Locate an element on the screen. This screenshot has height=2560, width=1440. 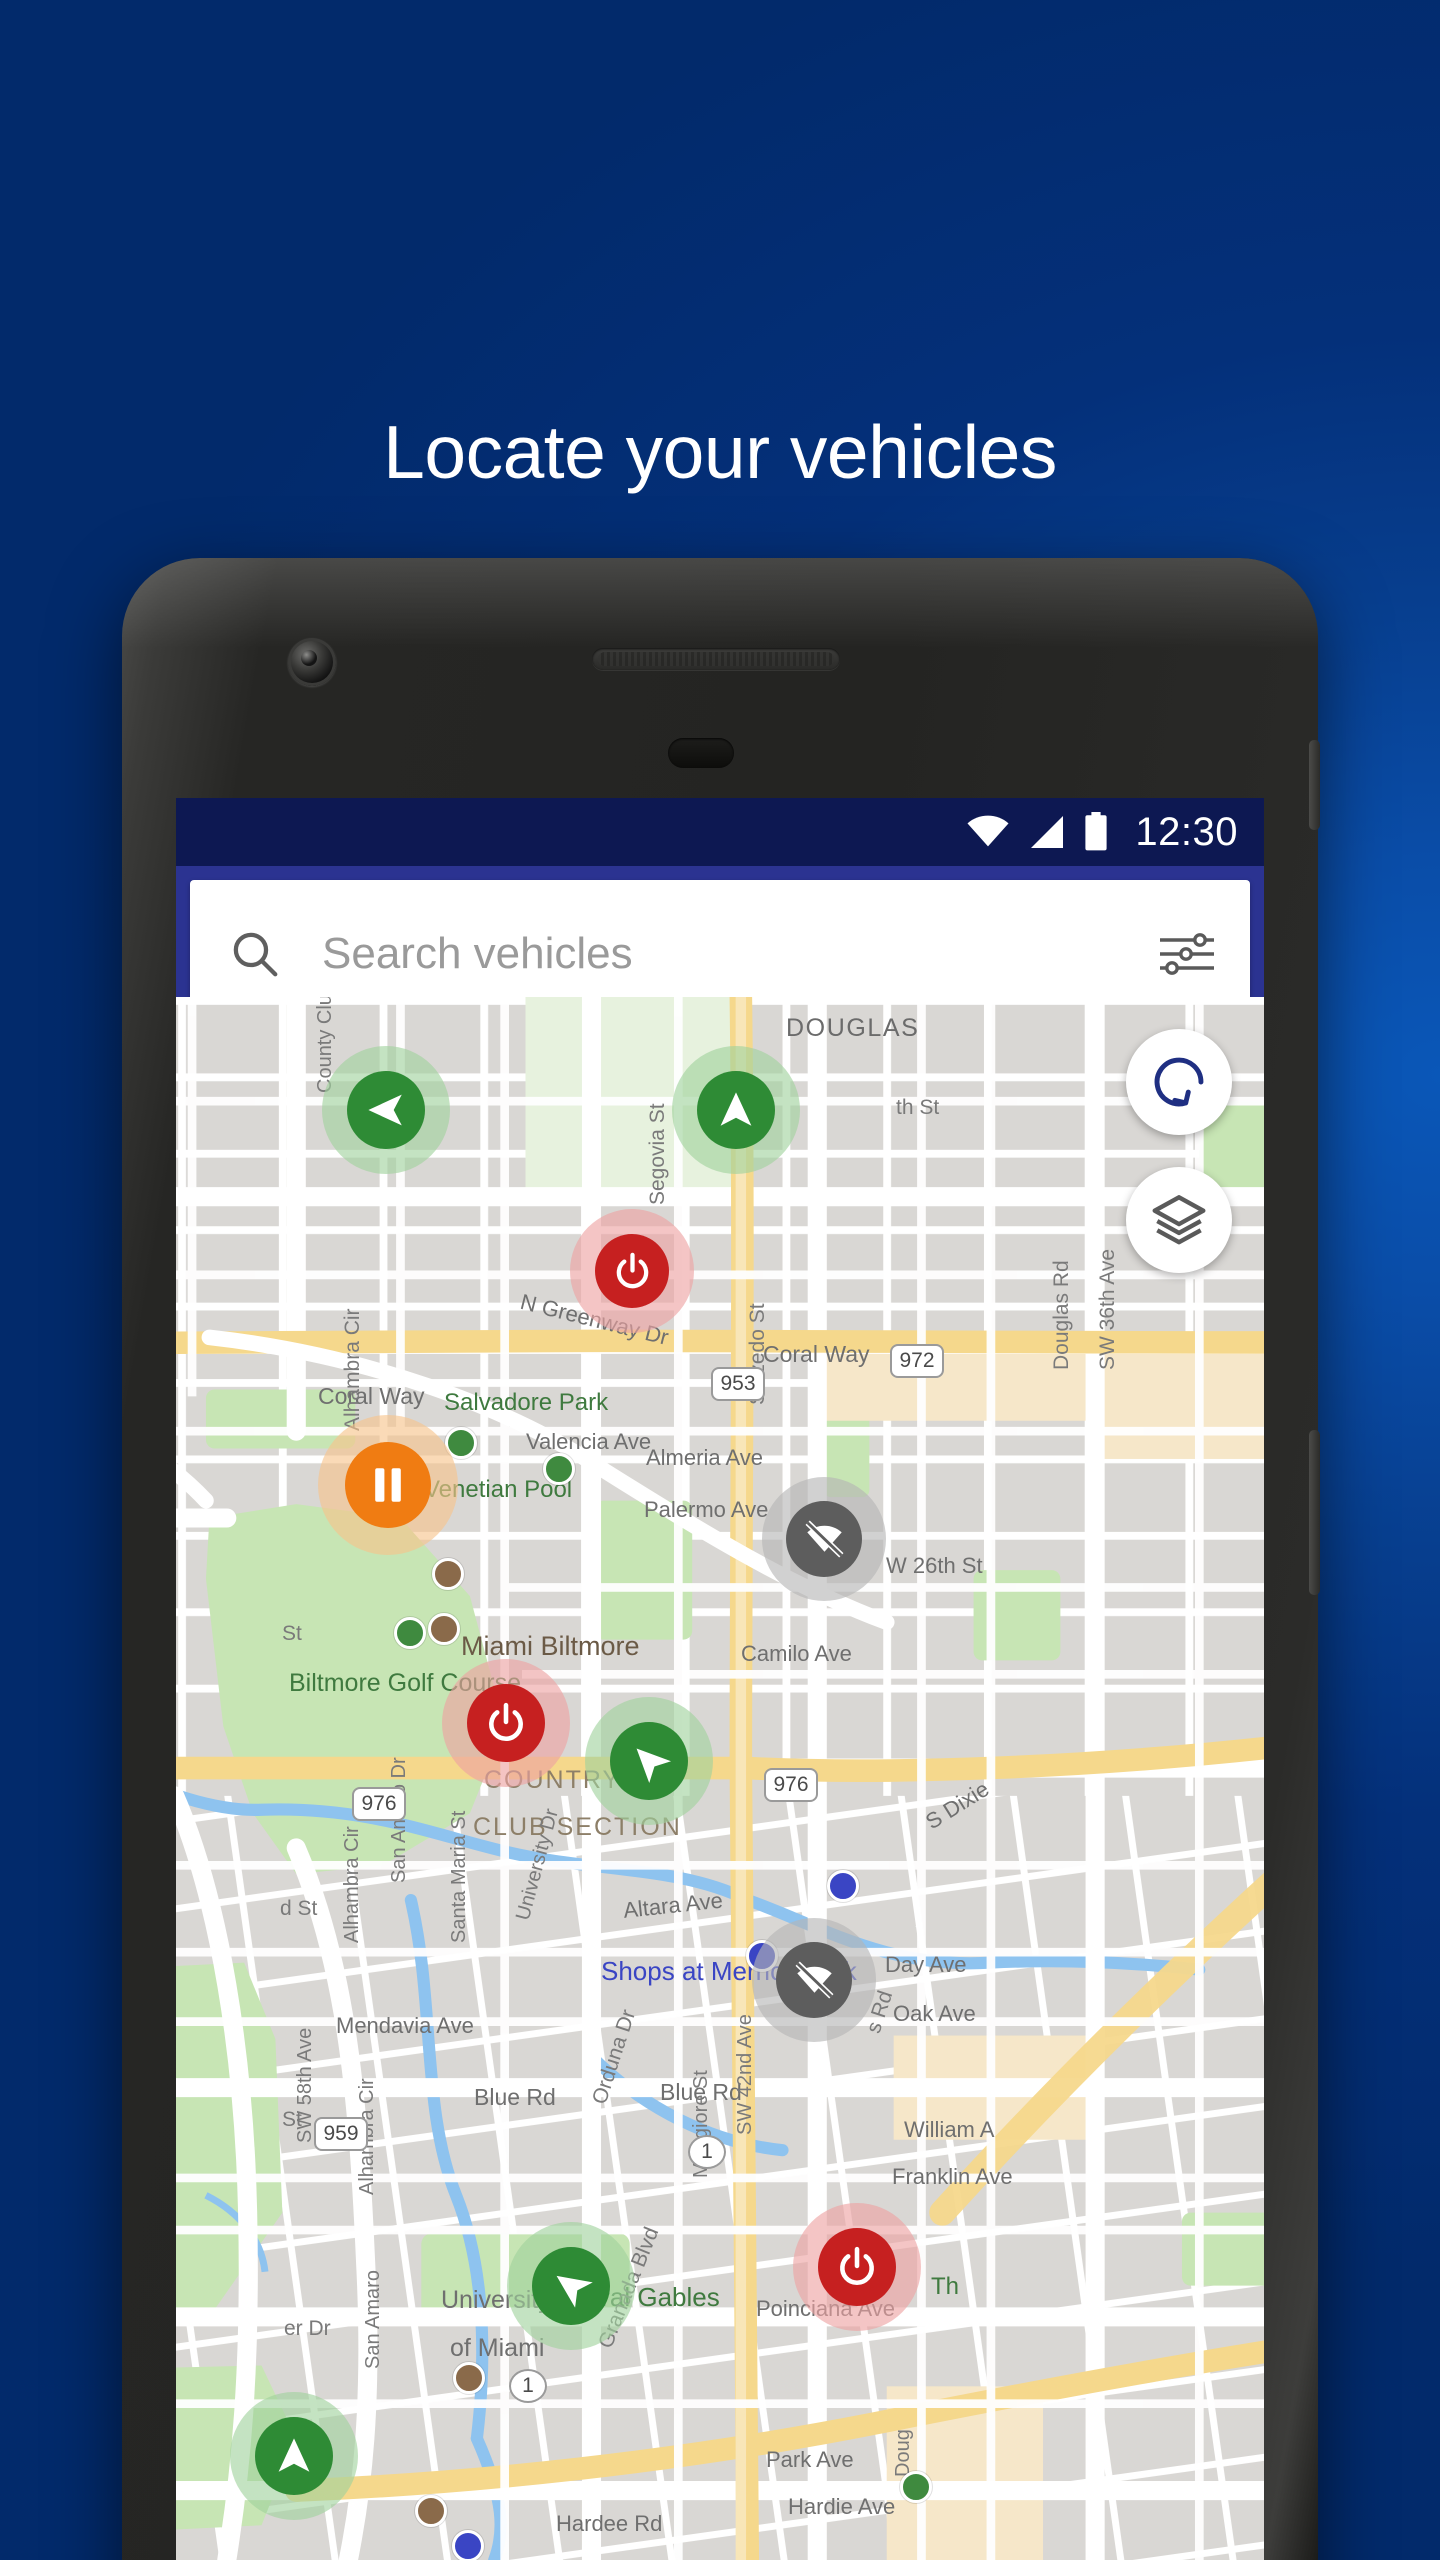
highway-shield: 959 is located at coordinates (341, 2134).